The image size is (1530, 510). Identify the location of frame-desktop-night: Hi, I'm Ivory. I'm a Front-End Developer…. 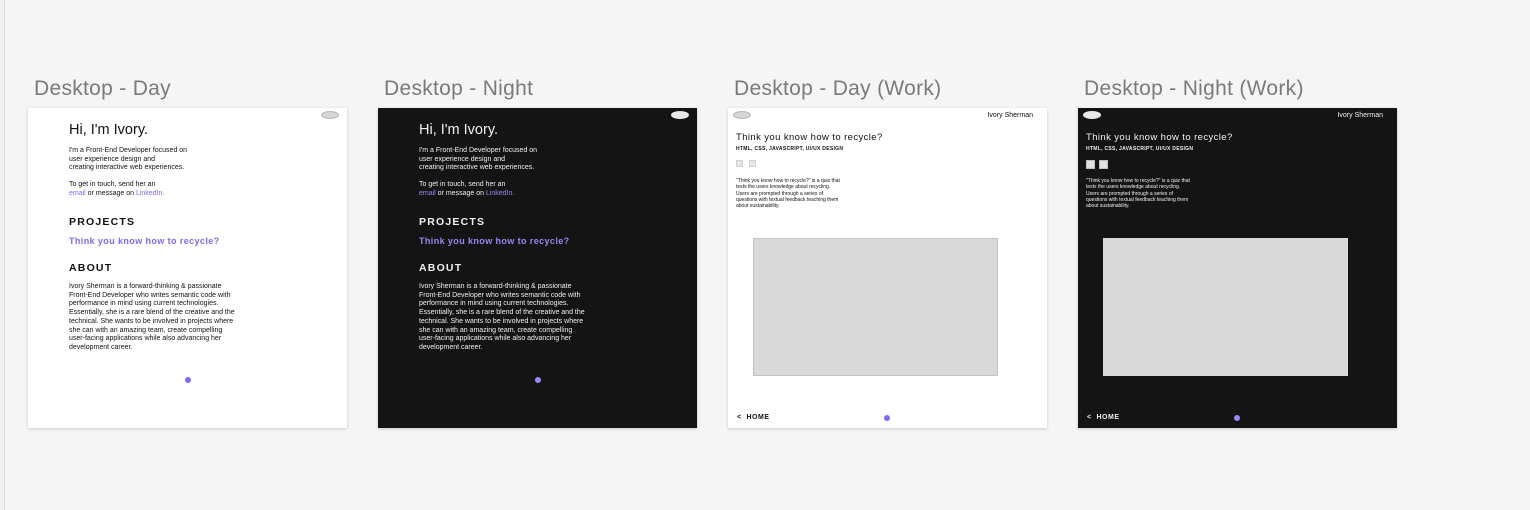
(537, 268).